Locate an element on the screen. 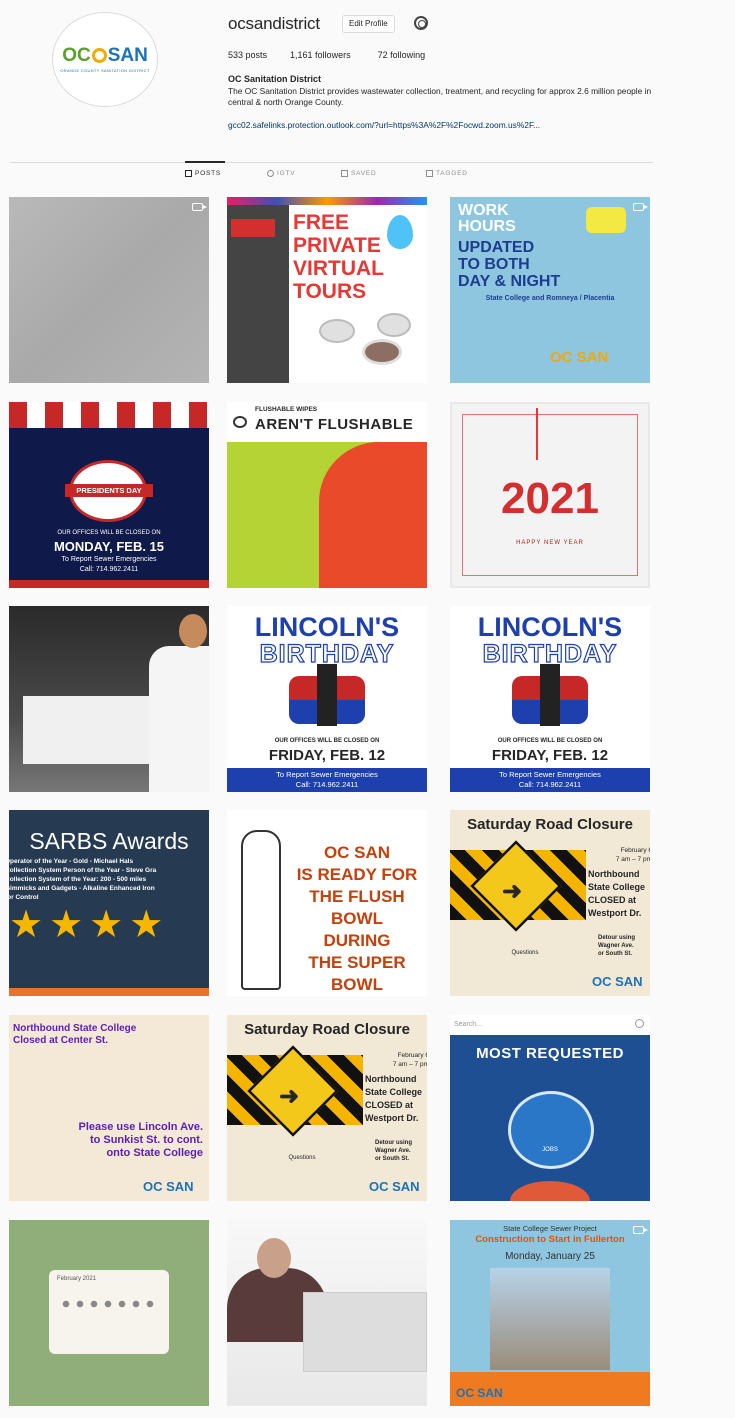 Image resolution: width=735 pixels, height=1418 pixels. post-text: OC SAN is located at coordinates (357, 852).